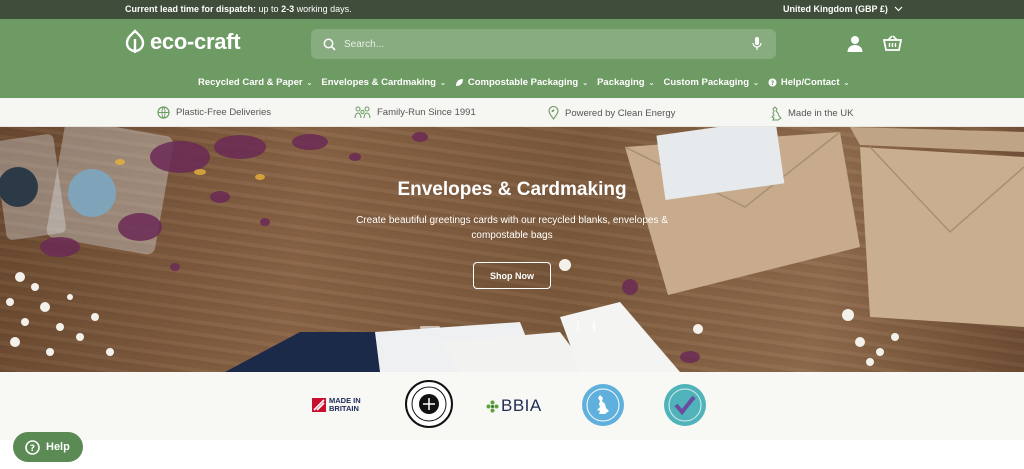 The width and height of the screenshot is (1024, 469). What do you see at coordinates (521, 405) in the screenshot?
I see `bbia-text: BBIA` at bounding box center [521, 405].